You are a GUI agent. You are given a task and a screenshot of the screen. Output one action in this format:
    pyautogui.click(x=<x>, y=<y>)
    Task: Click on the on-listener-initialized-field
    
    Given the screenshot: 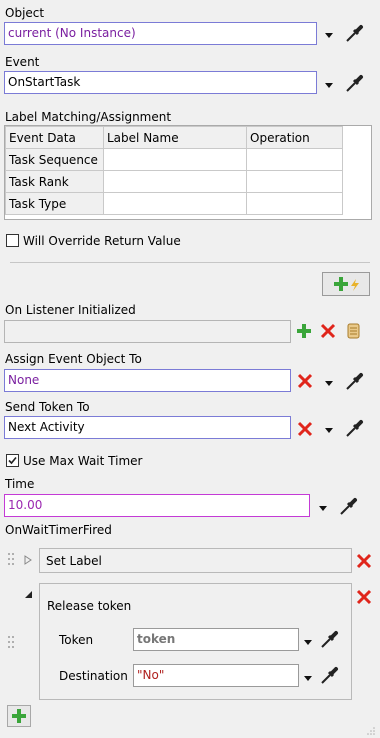 What is the action you would take?
    pyautogui.click(x=147, y=331)
    